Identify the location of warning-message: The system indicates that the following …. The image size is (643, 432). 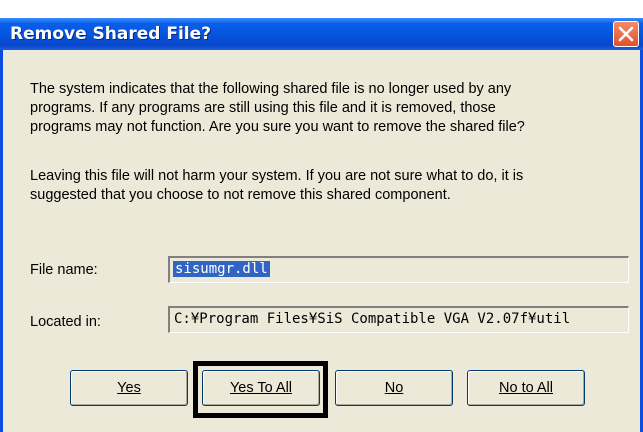
(277, 108).